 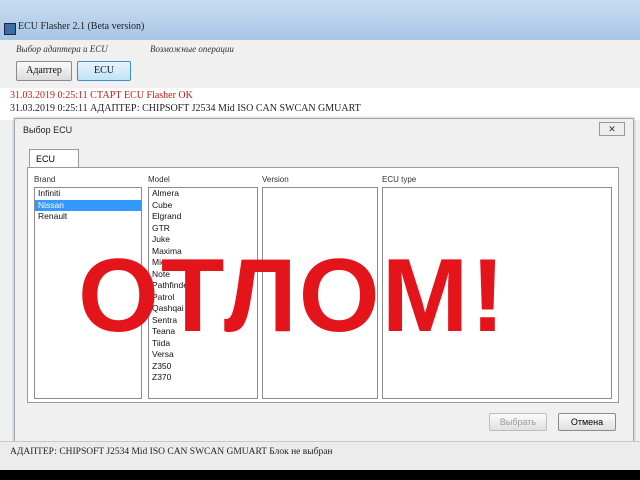 I want to click on list-item: Infiniti, so click(x=88, y=194).